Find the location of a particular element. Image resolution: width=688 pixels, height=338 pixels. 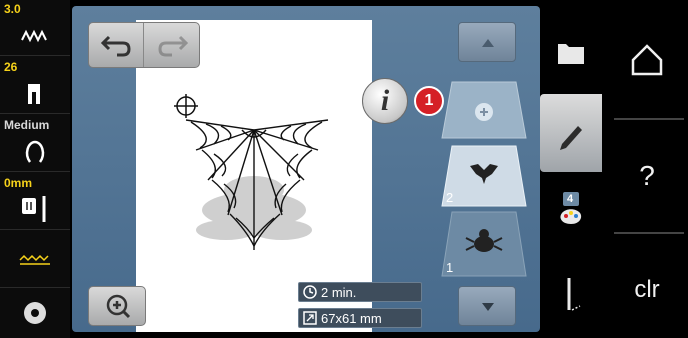

tab-colors: 4 is located at coordinates (571, 215).